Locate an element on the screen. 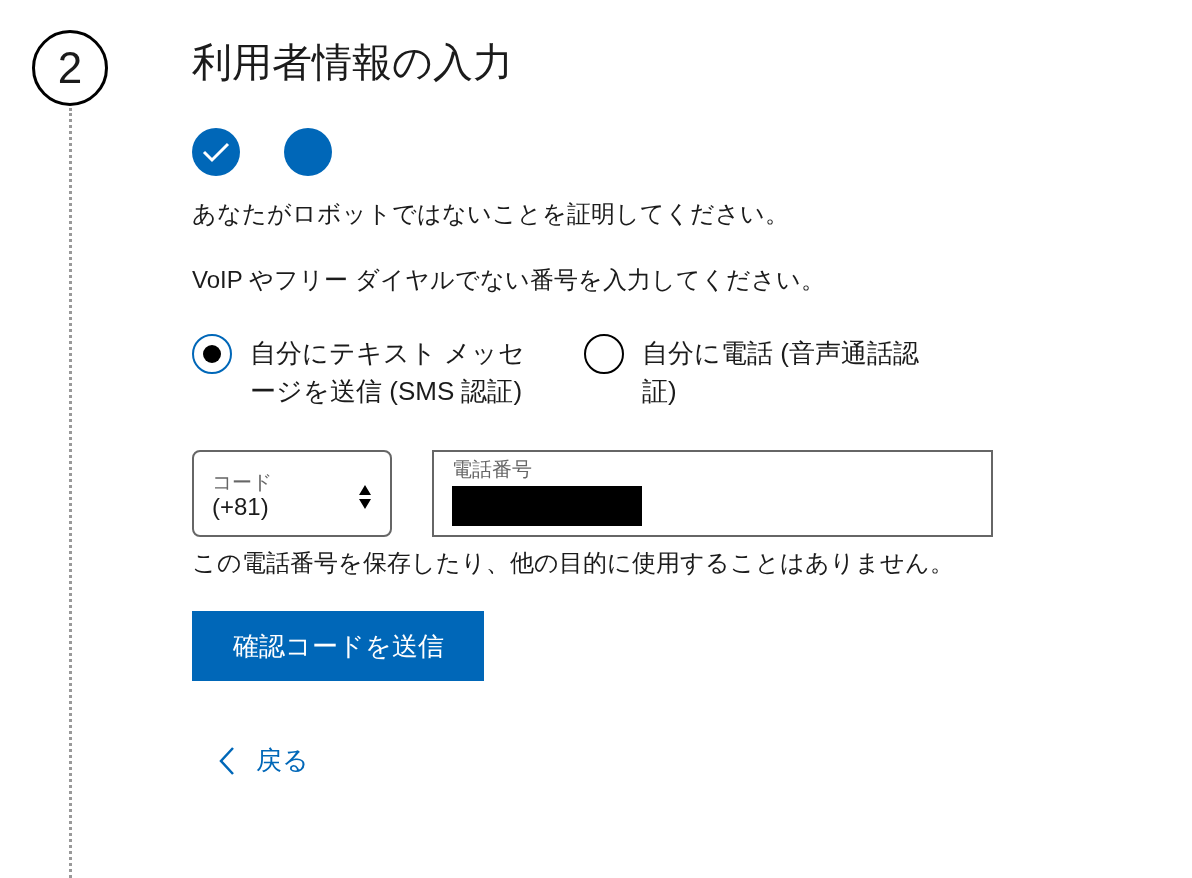 This screenshot has width=1192, height=878. field-label: コード is located at coordinates (242, 481).